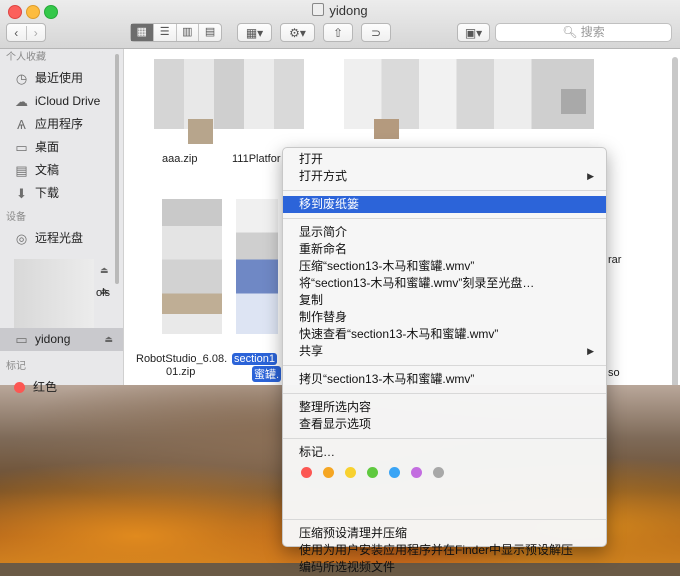  I want to click on cloud-icon: ☁, so click(21, 101).